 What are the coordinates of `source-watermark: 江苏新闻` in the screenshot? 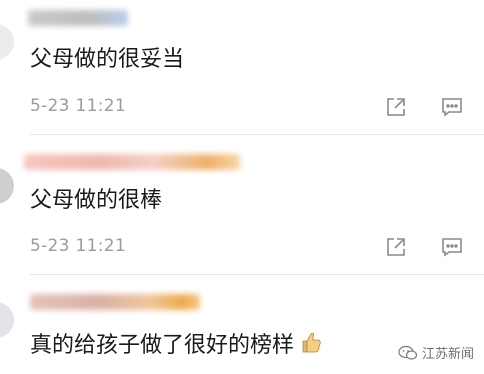 It's located at (436, 352).